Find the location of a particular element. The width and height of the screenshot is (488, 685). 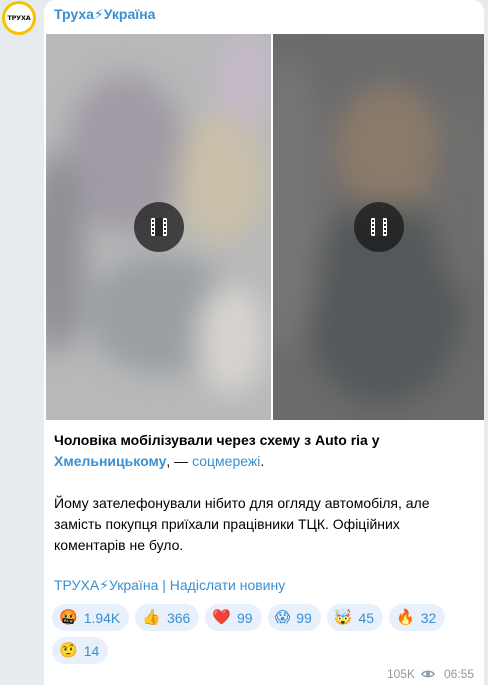

footer-links: ТРУХА⚡Україна | Надіслати новину is located at coordinates (169, 585).